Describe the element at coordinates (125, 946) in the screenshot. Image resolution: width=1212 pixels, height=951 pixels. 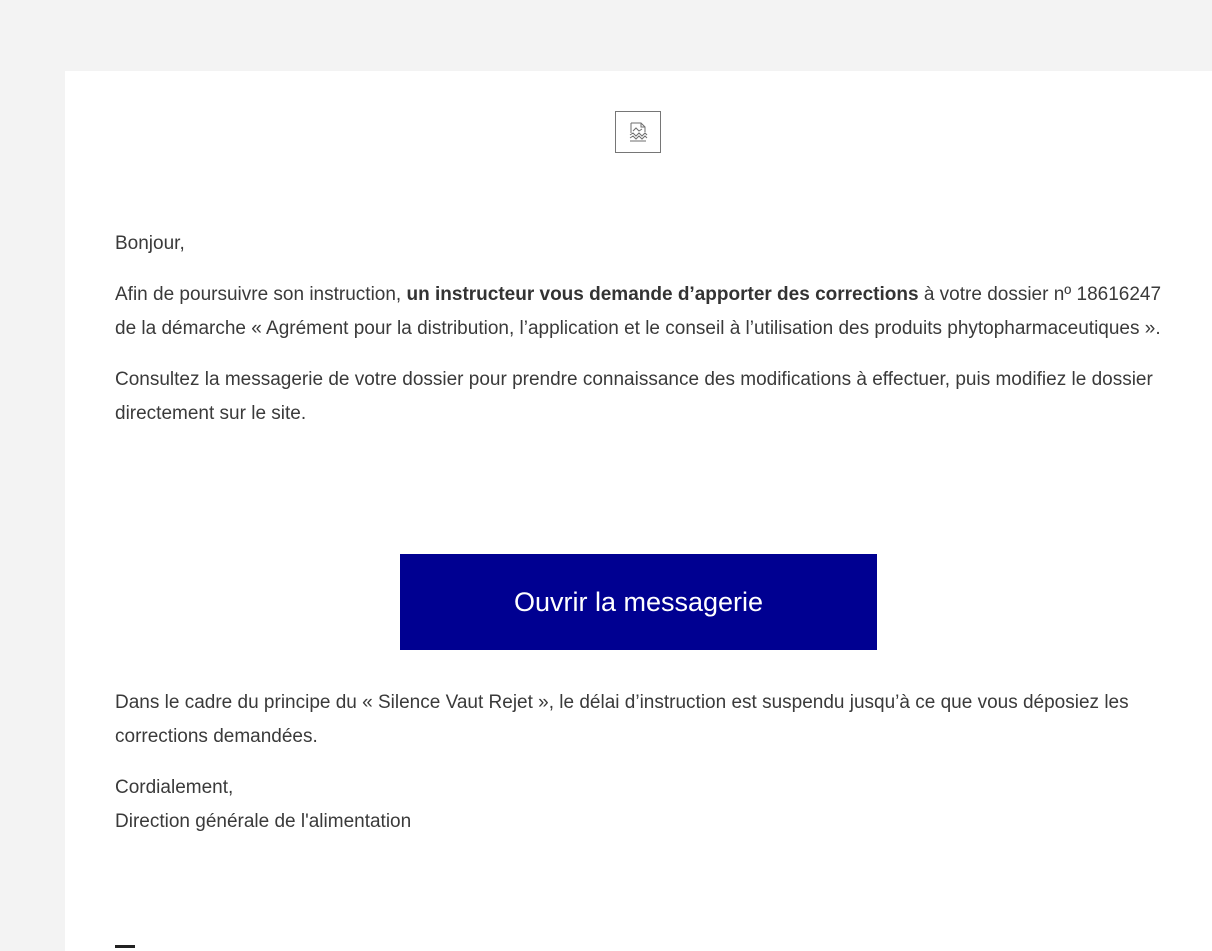
I see `footer-divider` at that location.